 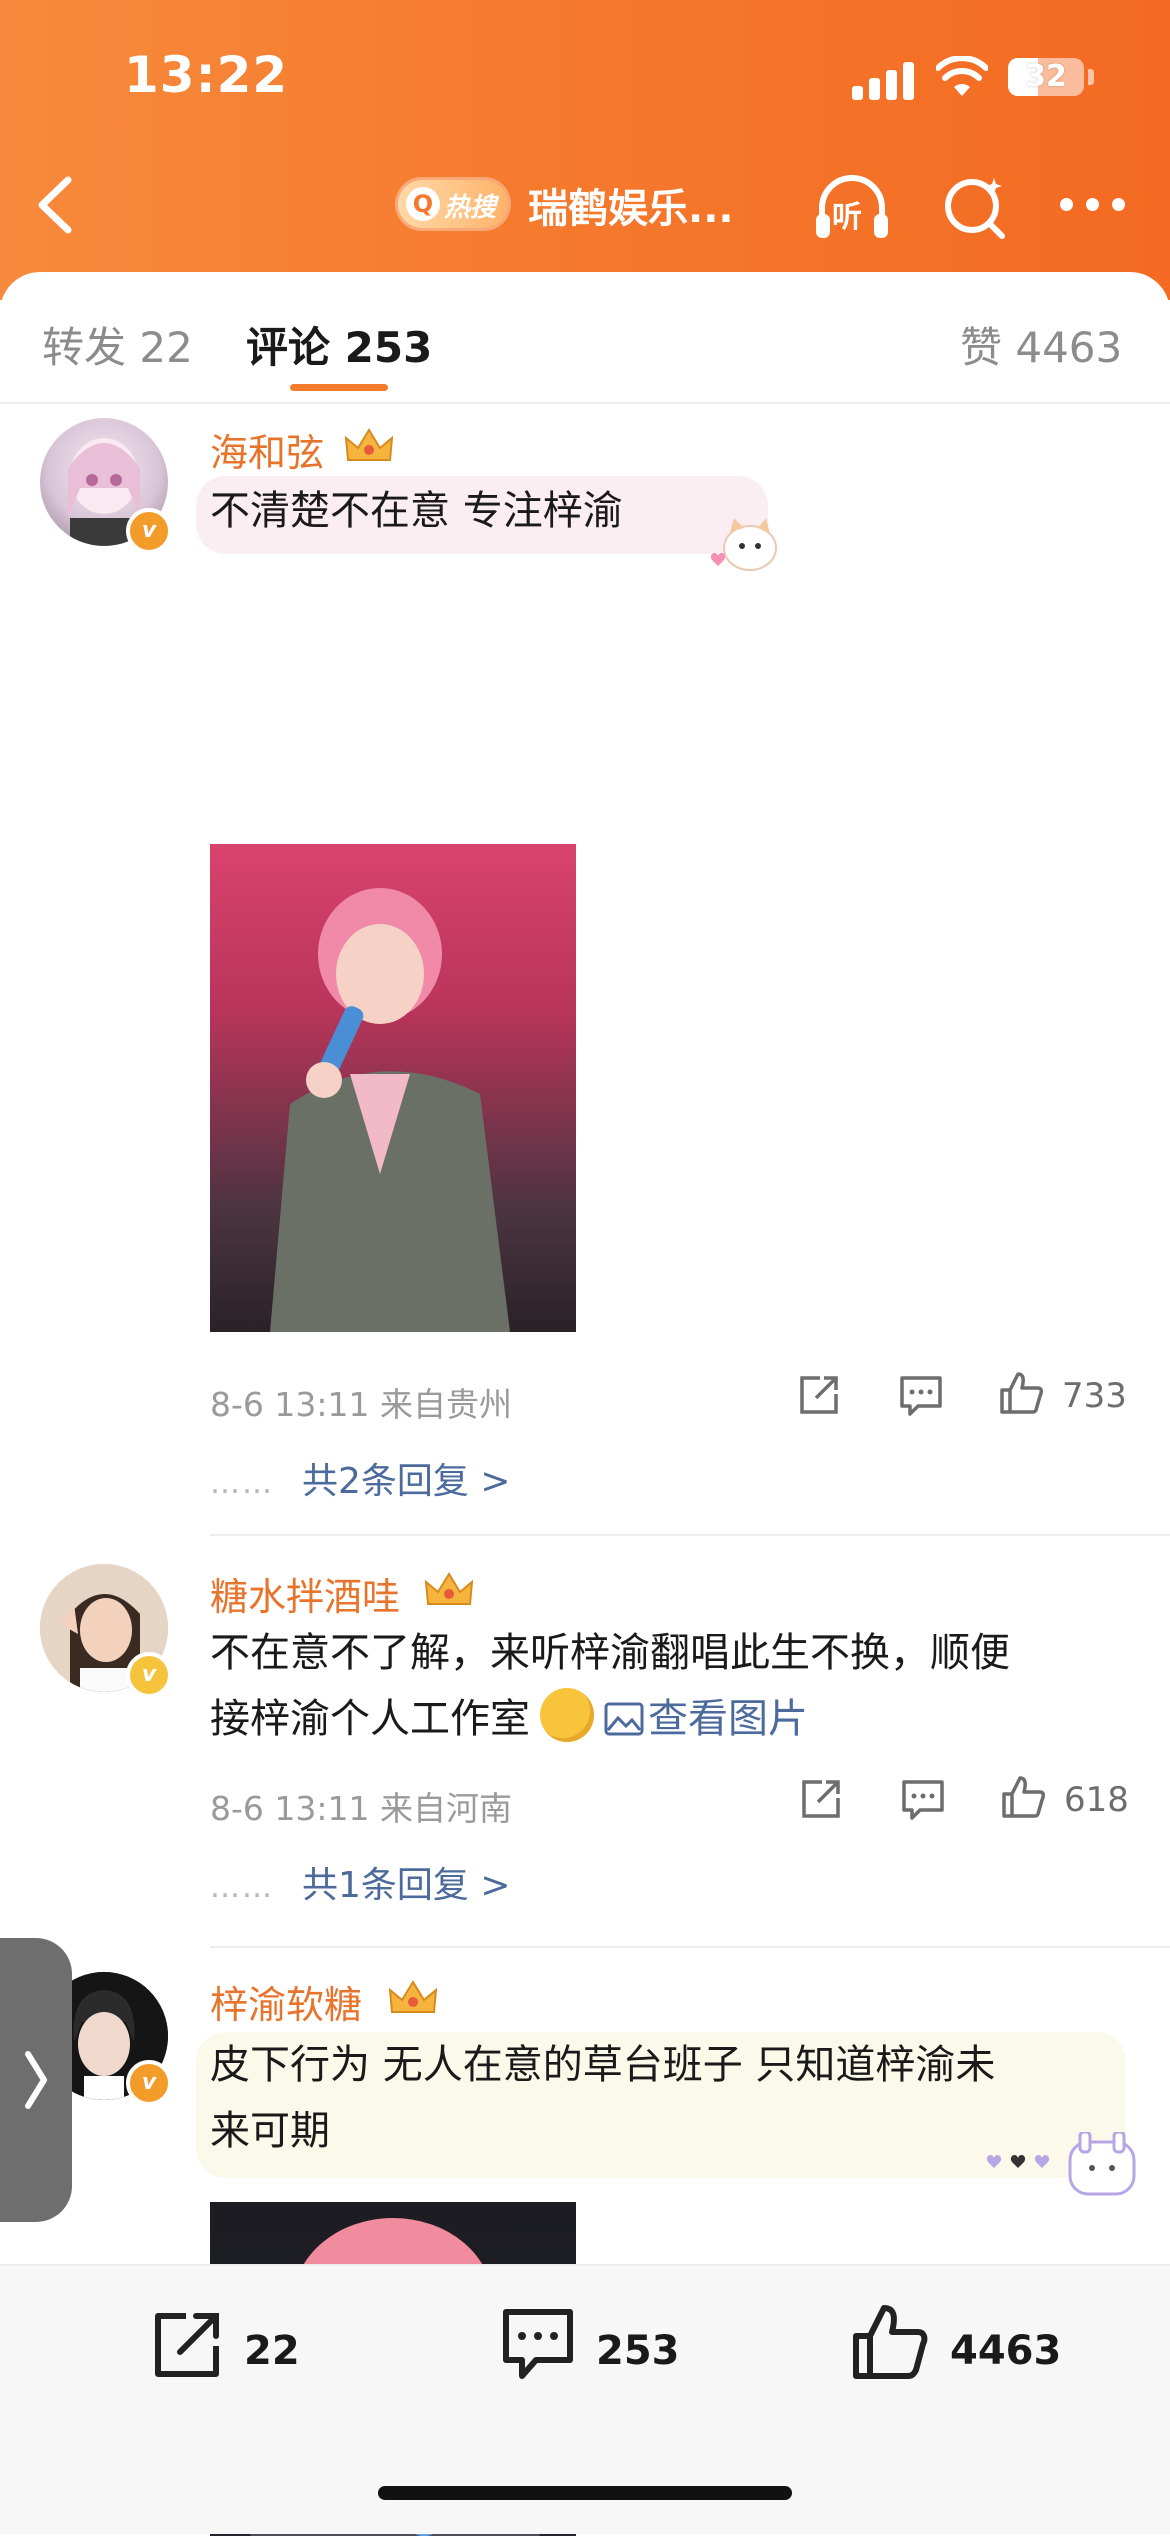 I want to click on comment-text-line: 皮下行为 无人在意的草台班子 只知道梓渝未, so click(x=603, y=2065).